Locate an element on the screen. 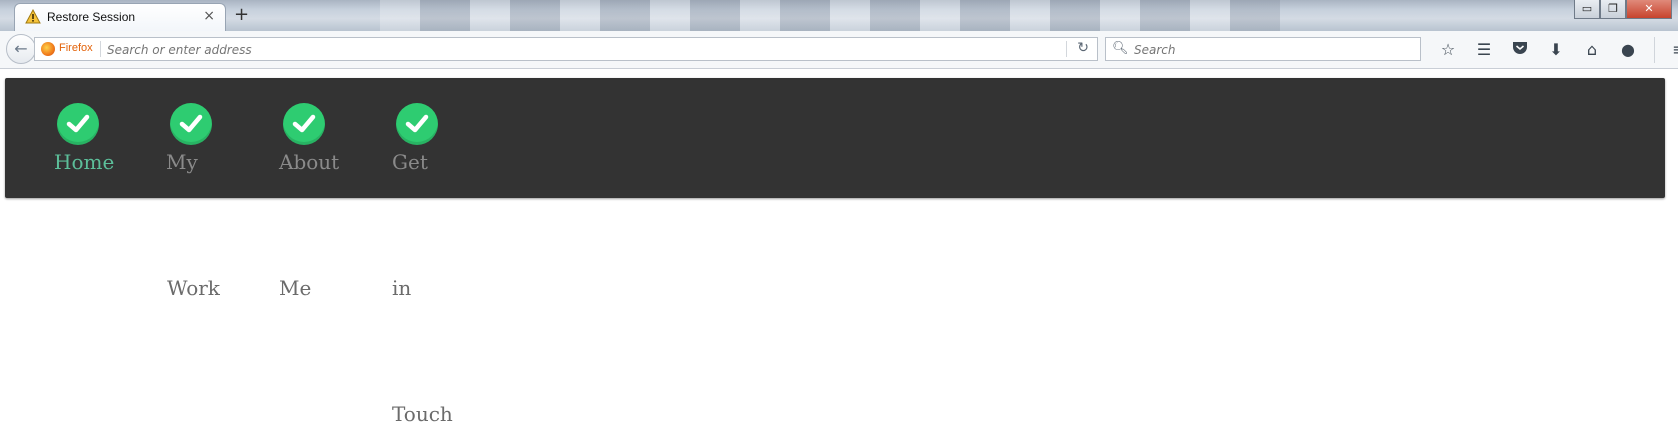 The image size is (1678, 444). nav-label-line: Get is located at coordinates (410, 162).